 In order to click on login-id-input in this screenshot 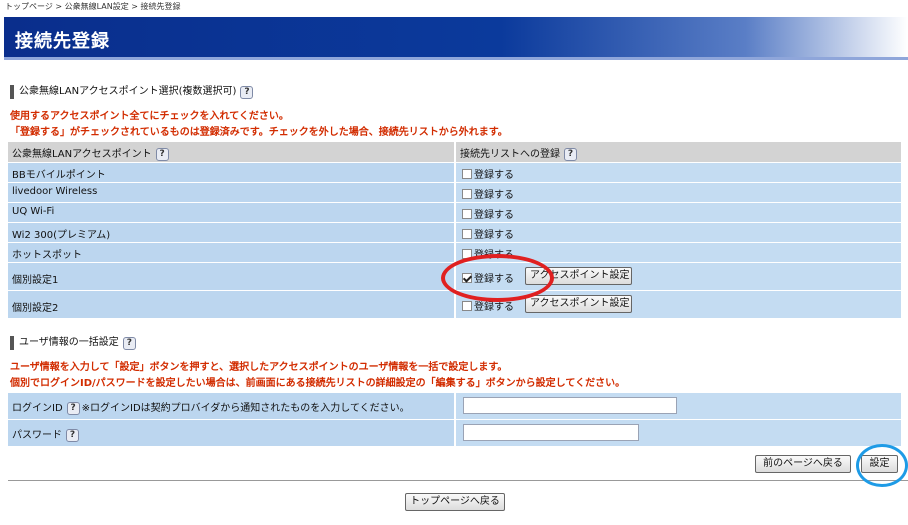, I will do `click(570, 405)`.